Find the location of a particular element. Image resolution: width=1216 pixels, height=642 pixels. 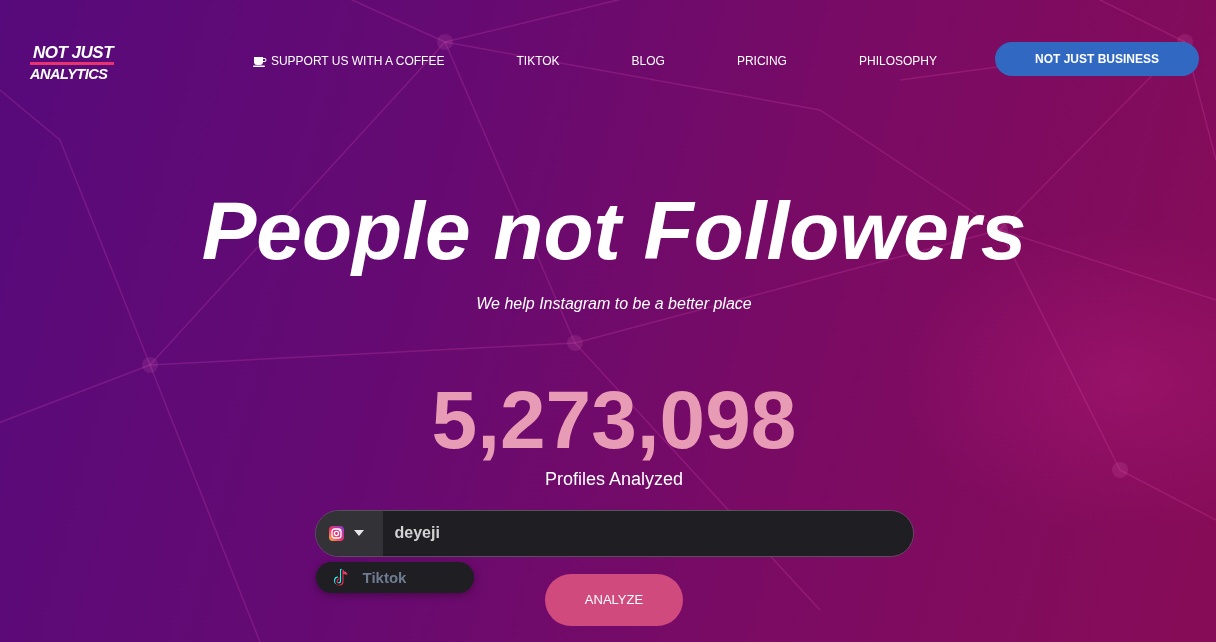

analyze-button: ANALYZE is located at coordinates (614, 599).